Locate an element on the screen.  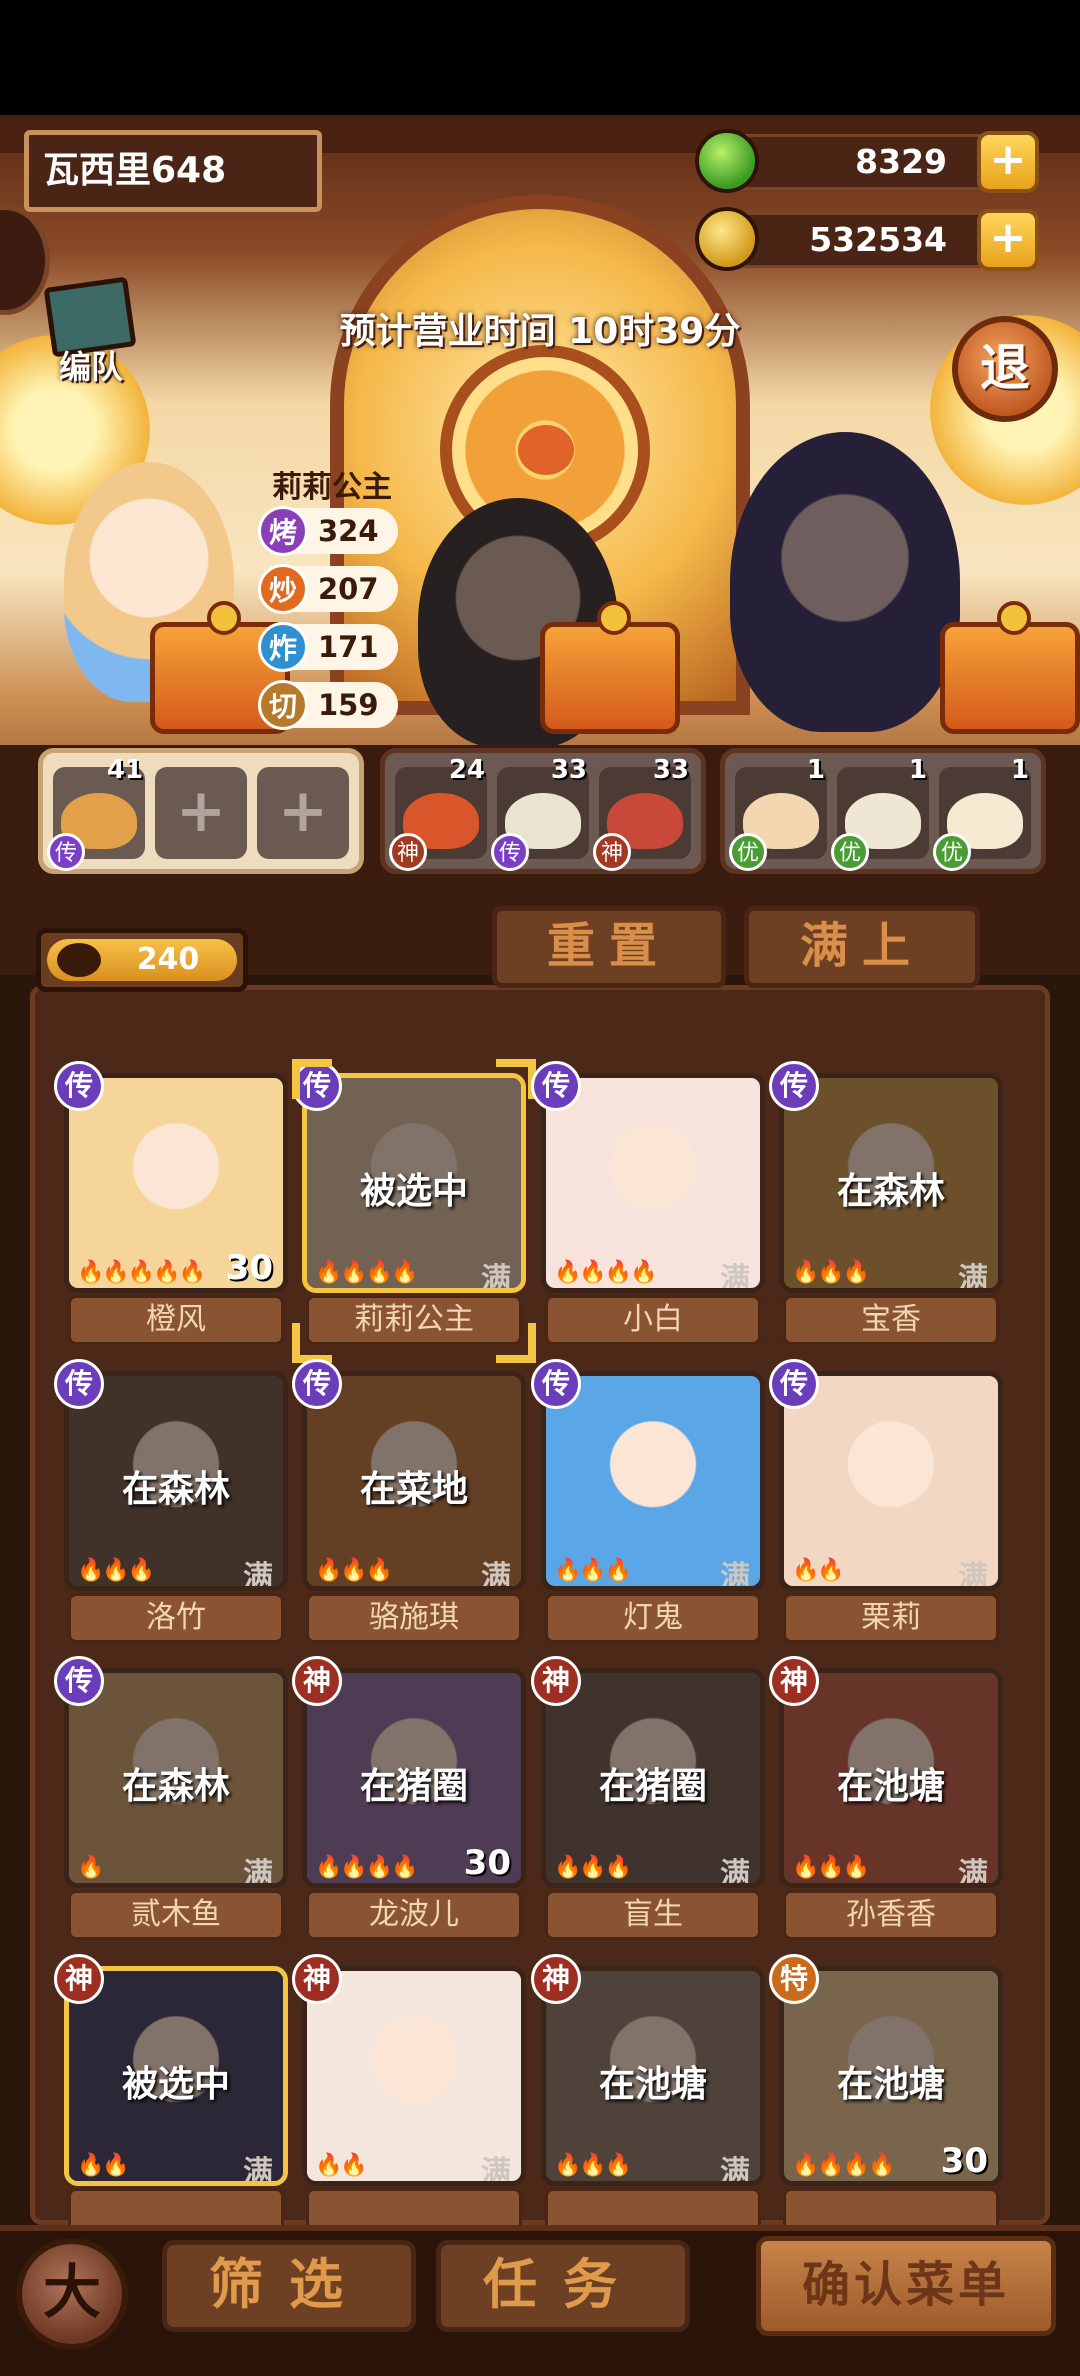
add-coins-button: + is located at coordinates (1008, 240).